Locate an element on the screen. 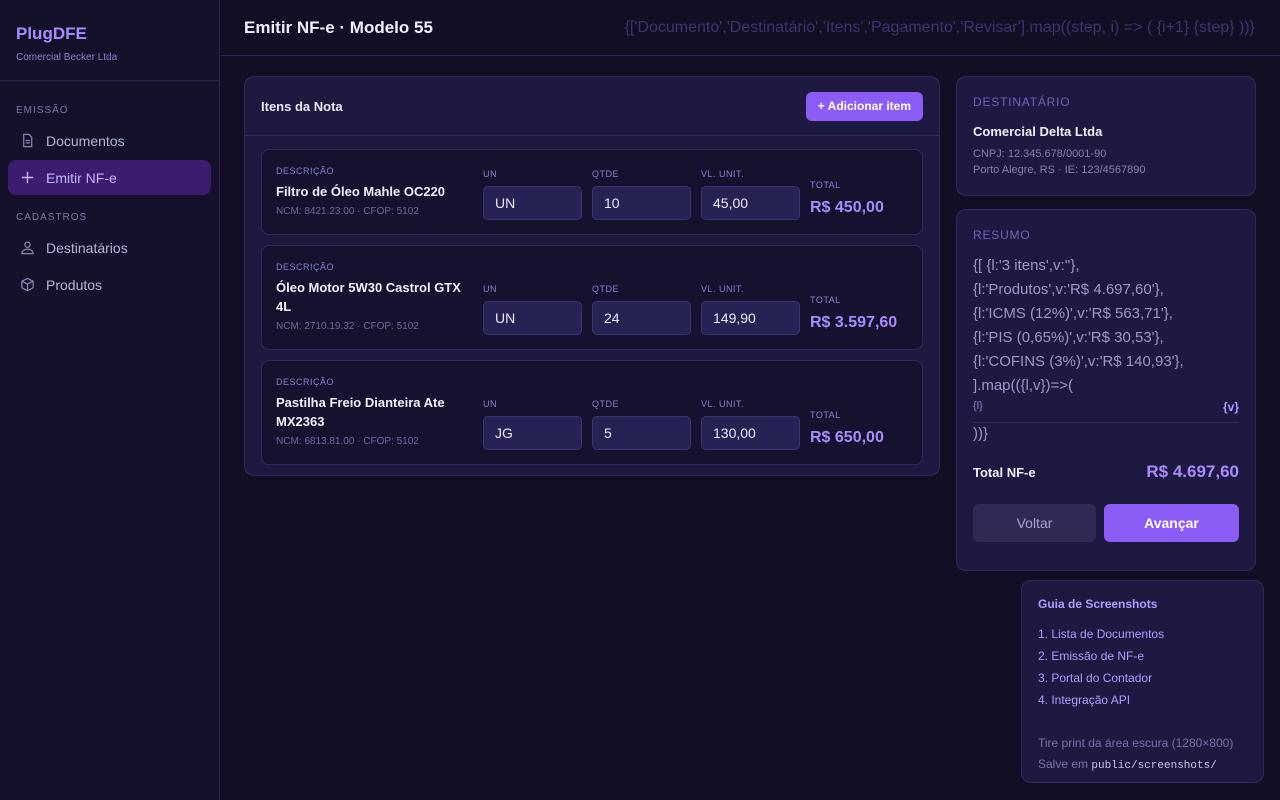 The width and height of the screenshot is (1280, 800). resumo-line: ].map(({l,v})=>( is located at coordinates (1023, 385).